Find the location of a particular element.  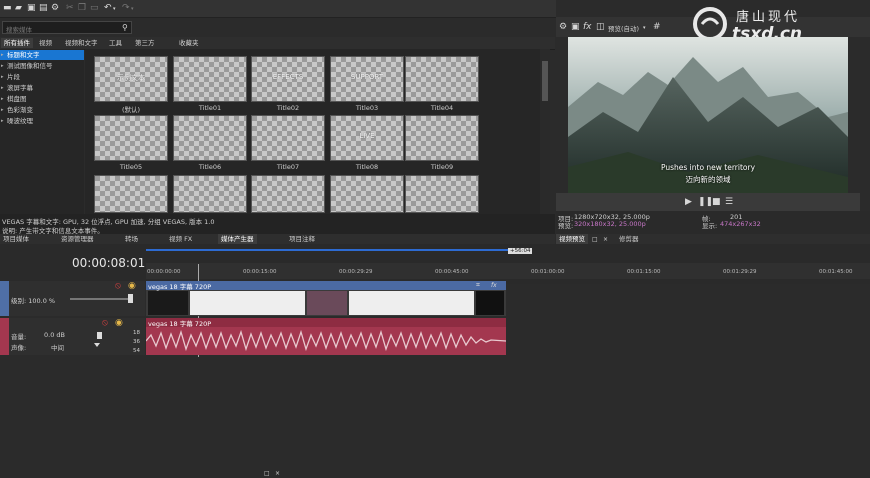

overlays-grid-icon: # is located at coordinates (657, 27).